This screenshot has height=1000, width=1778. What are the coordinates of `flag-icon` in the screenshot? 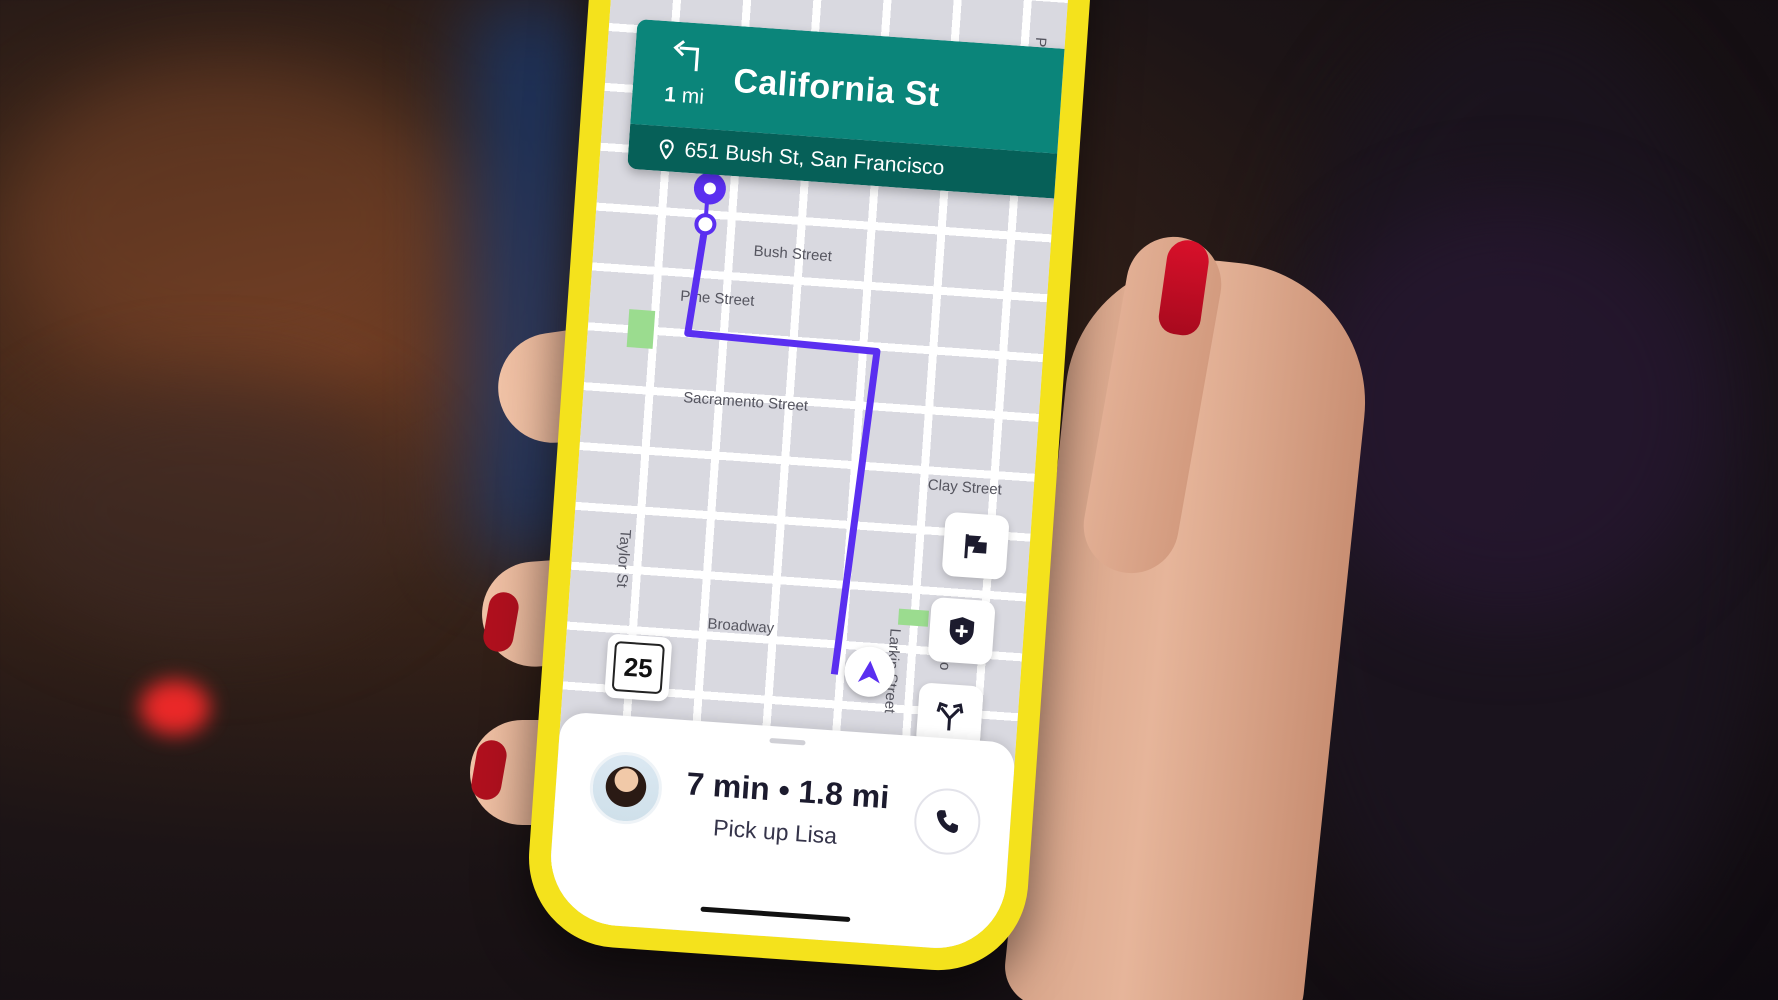 It's located at (975, 546).